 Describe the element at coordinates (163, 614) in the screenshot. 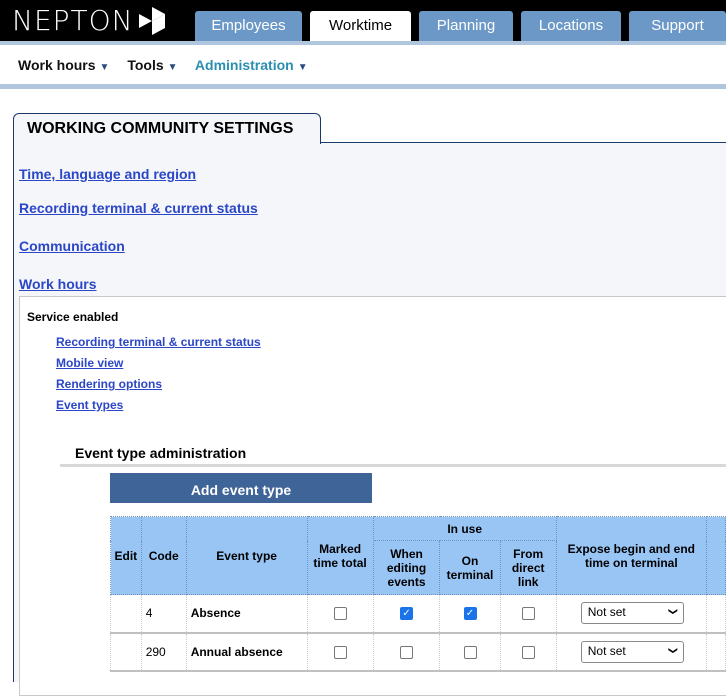

I see `cell-code: 4` at that location.